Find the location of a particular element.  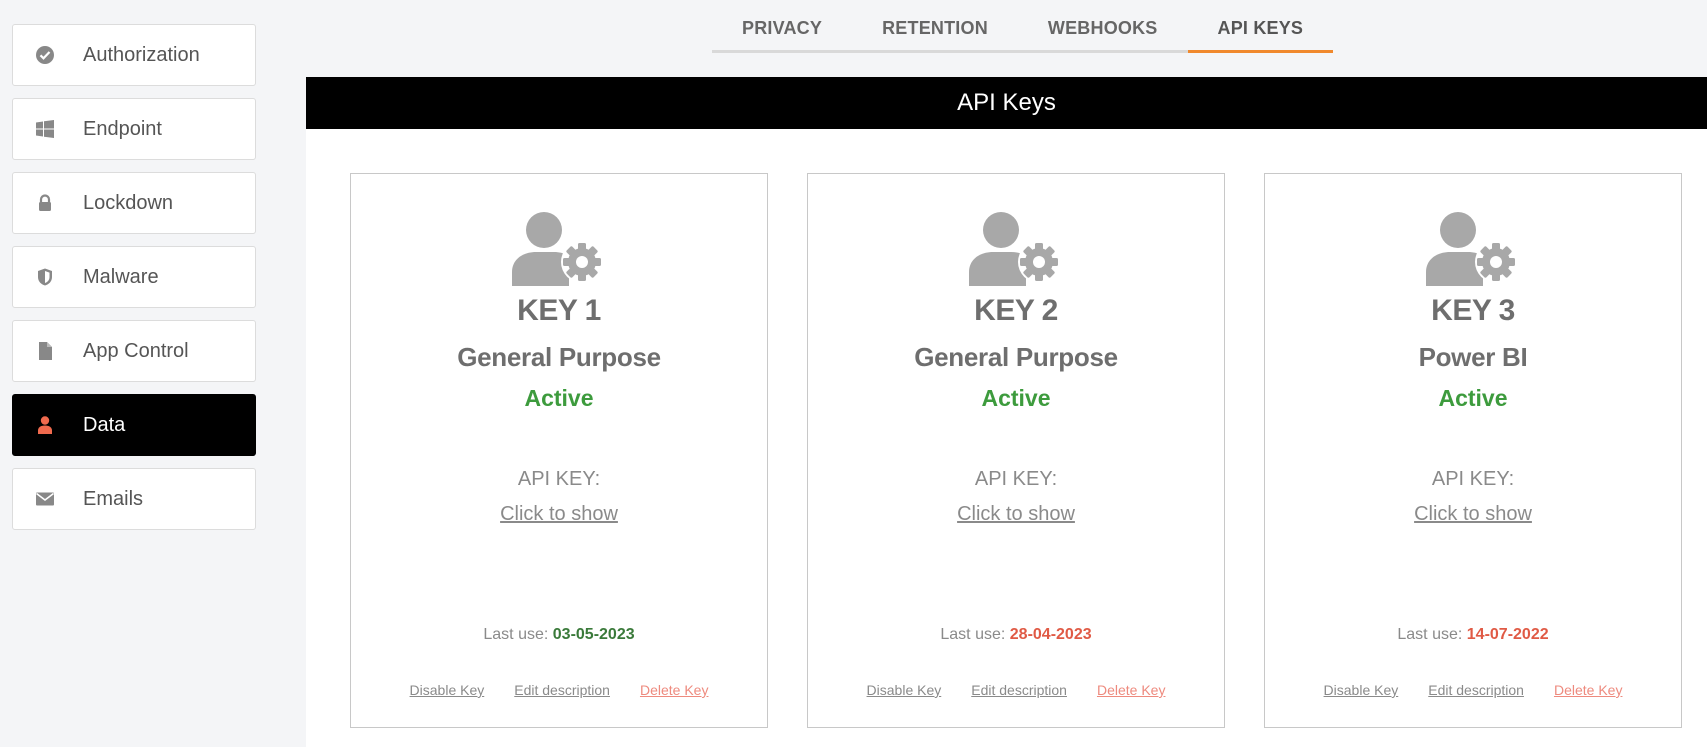

lock-icon is located at coordinates (45, 203).